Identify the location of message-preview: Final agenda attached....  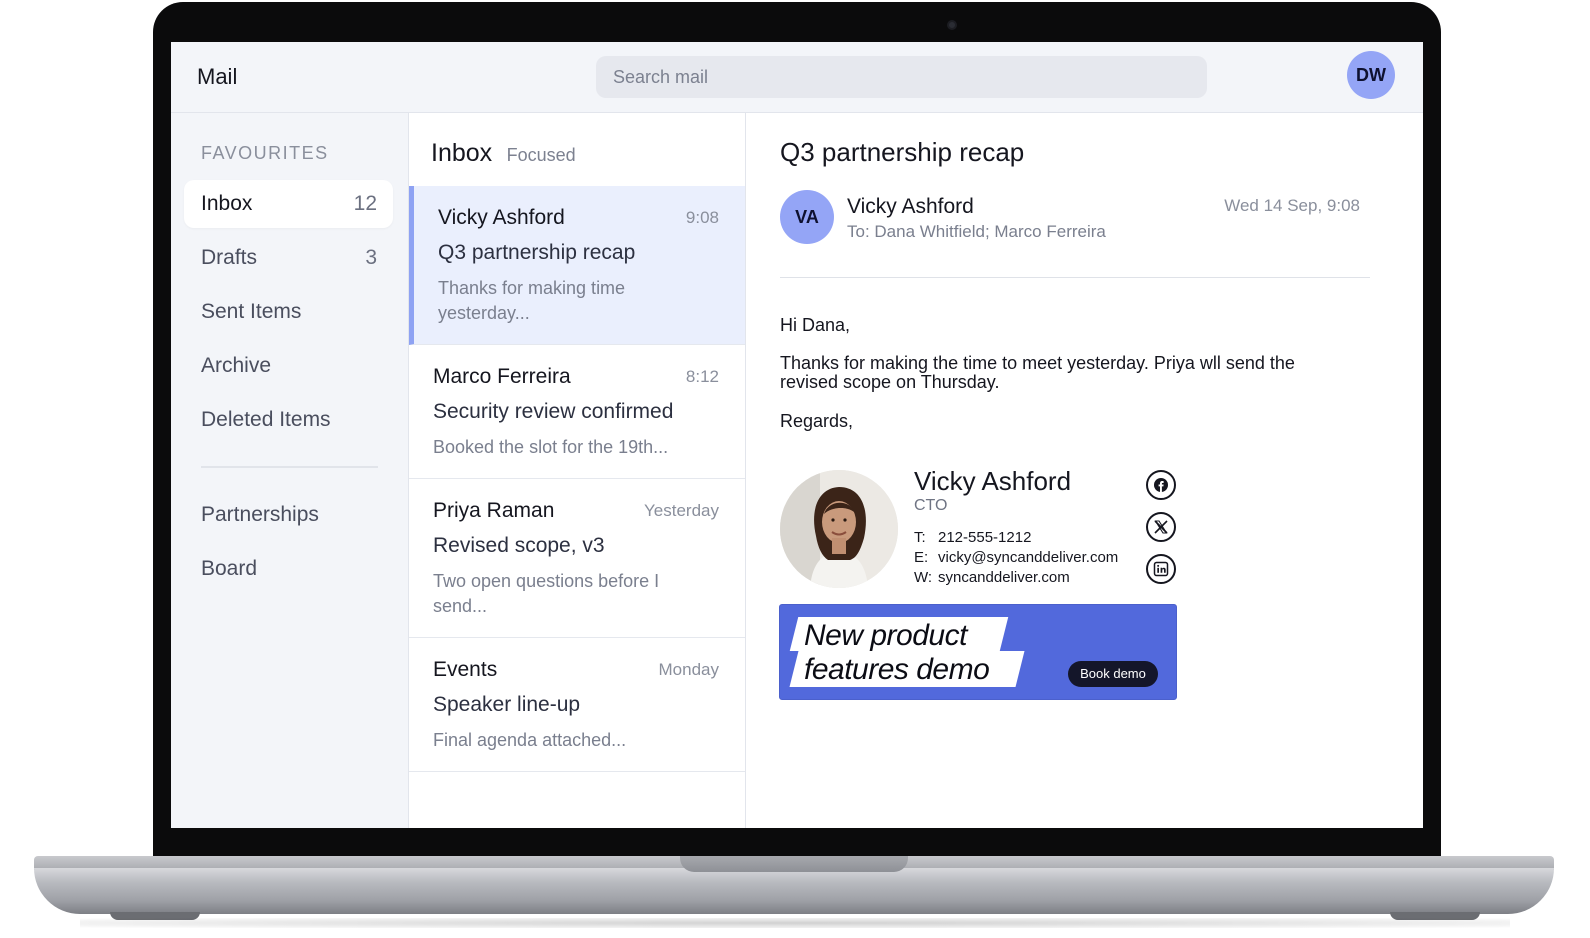
(530, 740).